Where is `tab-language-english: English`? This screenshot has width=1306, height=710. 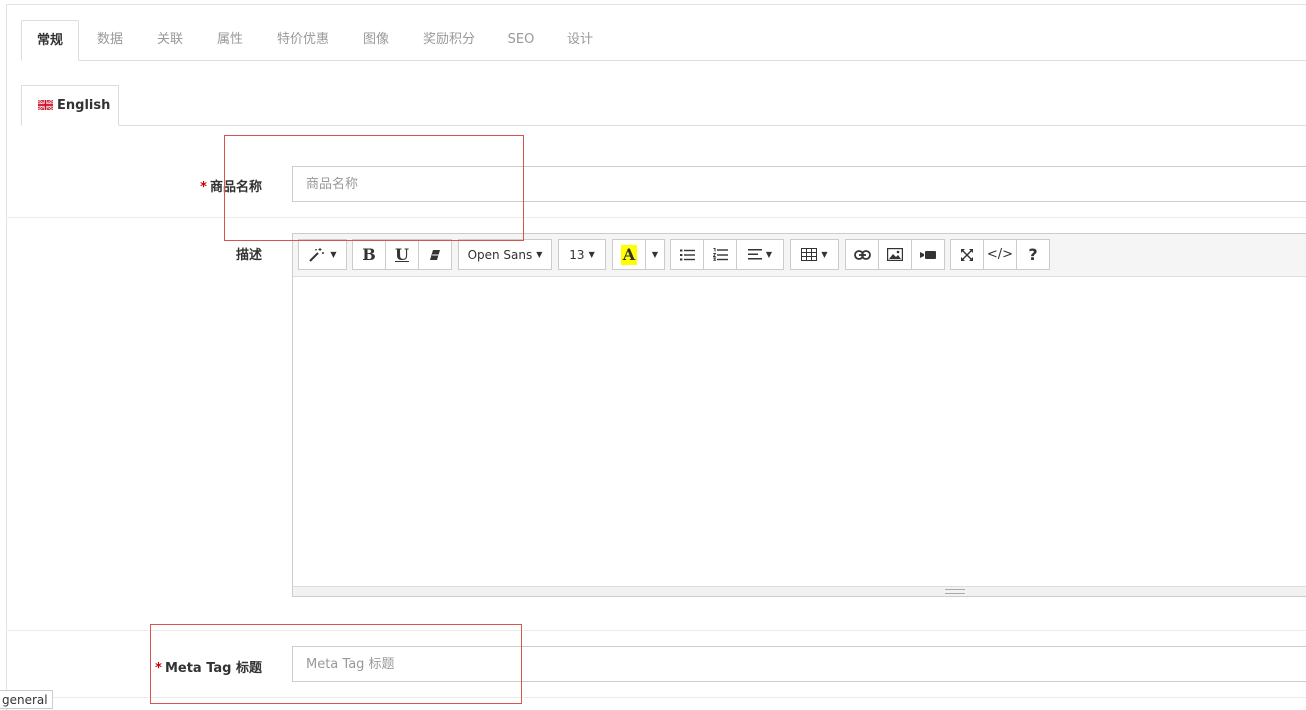 tab-language-english: English is located at coordinates (70, 105).